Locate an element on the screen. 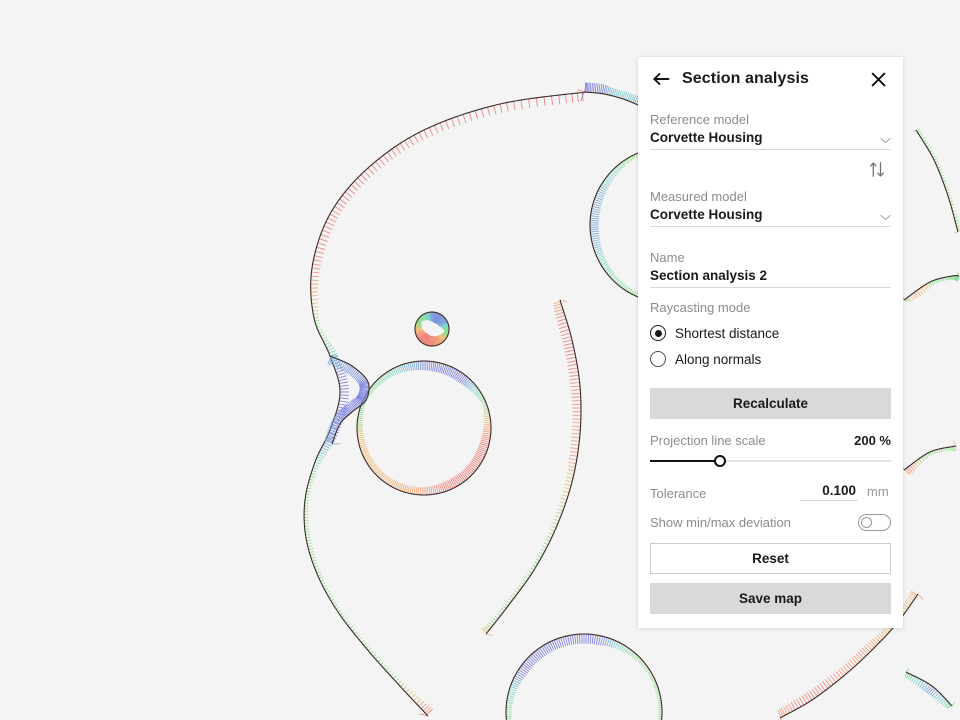 Image resolution: width=960 pixels, height=720 pixels. reference-model-value: Corvette Housing is located at coordinates (706, 137).